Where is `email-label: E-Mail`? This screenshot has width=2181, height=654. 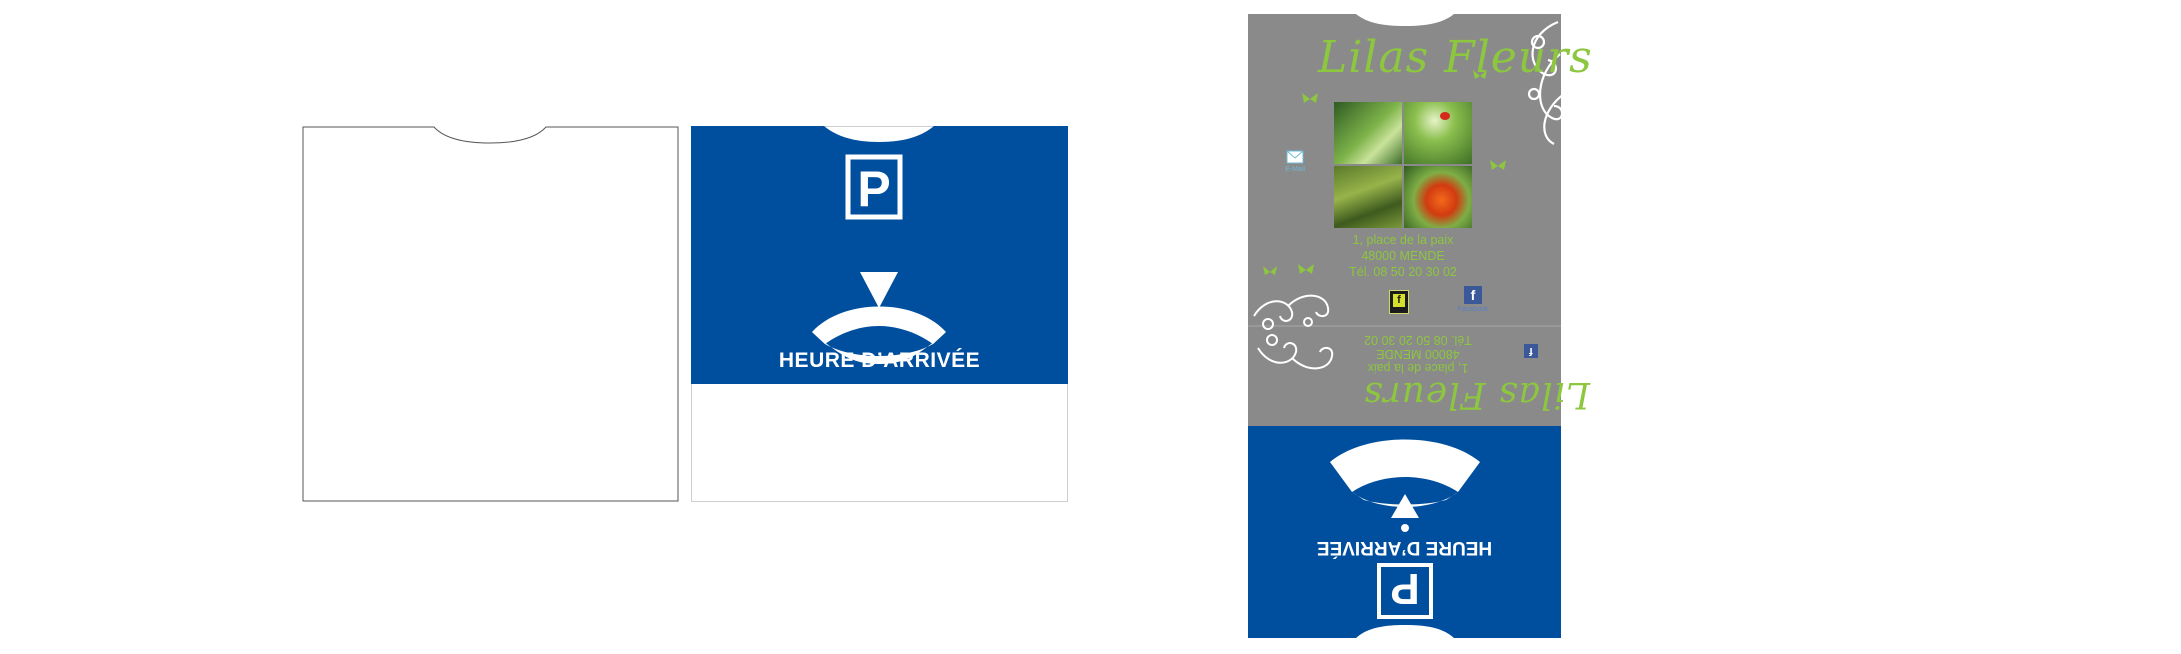 email-label: E-Mail is located at coordinates (1295, 169).